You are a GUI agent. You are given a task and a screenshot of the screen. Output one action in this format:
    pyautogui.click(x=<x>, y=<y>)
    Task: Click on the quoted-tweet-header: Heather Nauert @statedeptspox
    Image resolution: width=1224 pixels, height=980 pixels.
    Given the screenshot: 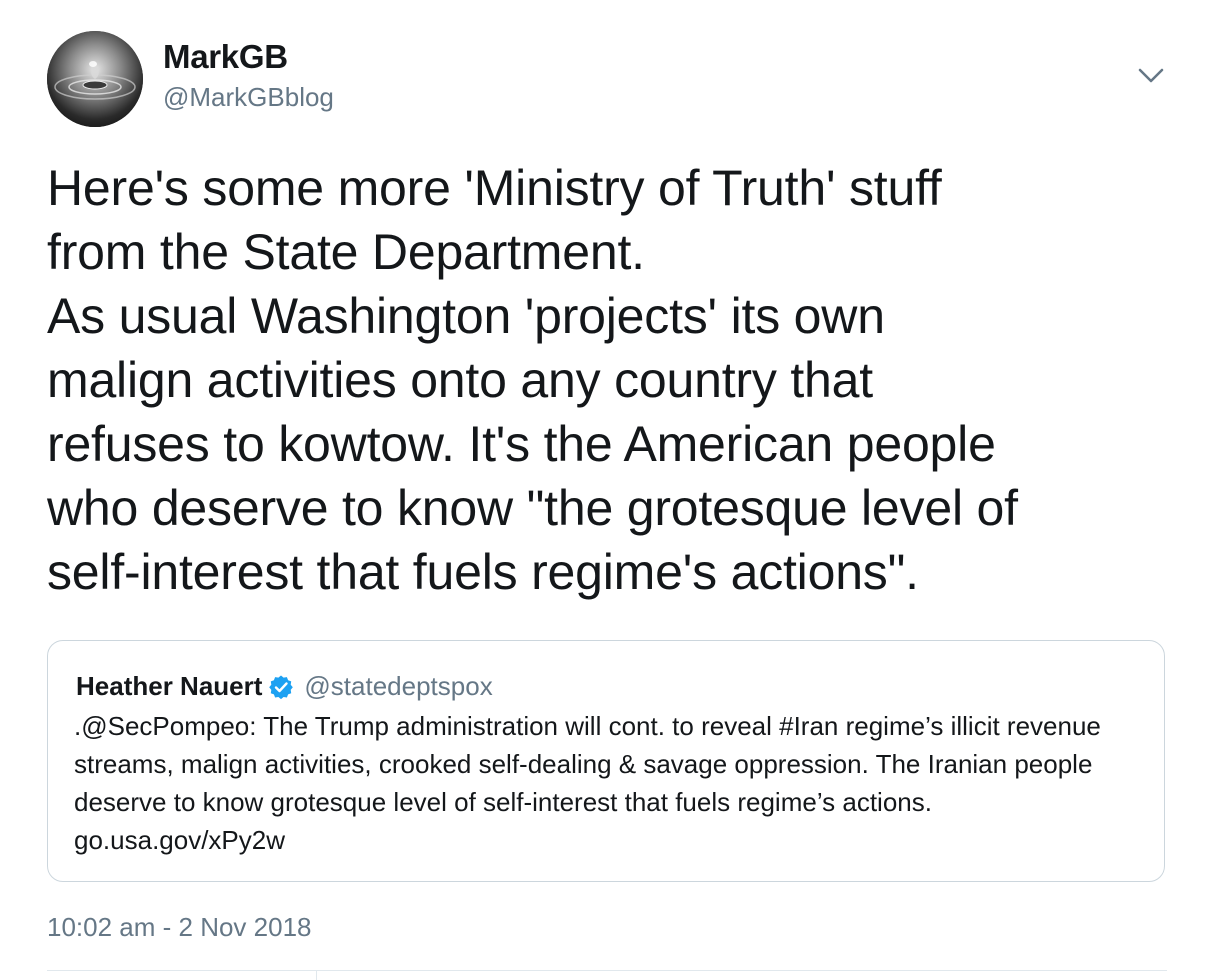 What is the action you would take?
    pyautogui.click(x=284, y=686)
    